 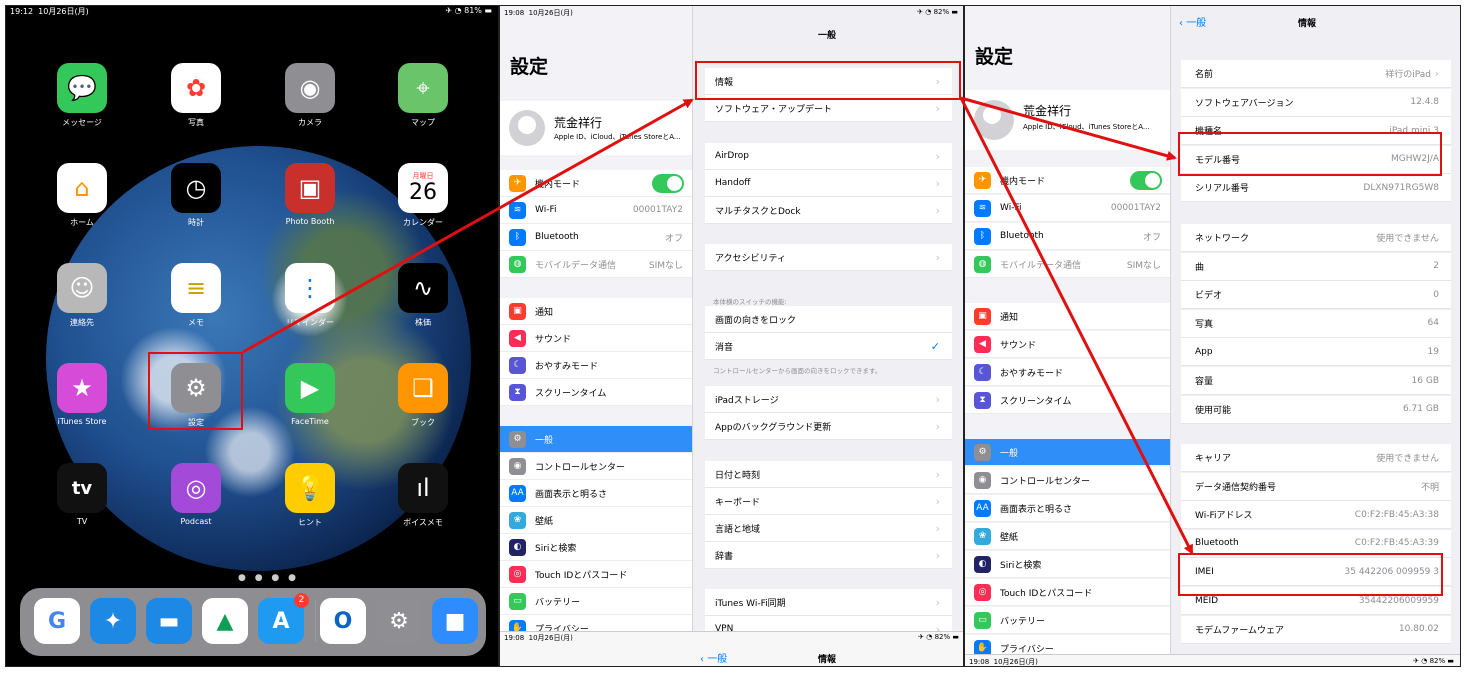 What do you see at coordinates (1068, 128) in the screenshot?
I see `arrow-to-model-number` at bounding box center [1068, 128].